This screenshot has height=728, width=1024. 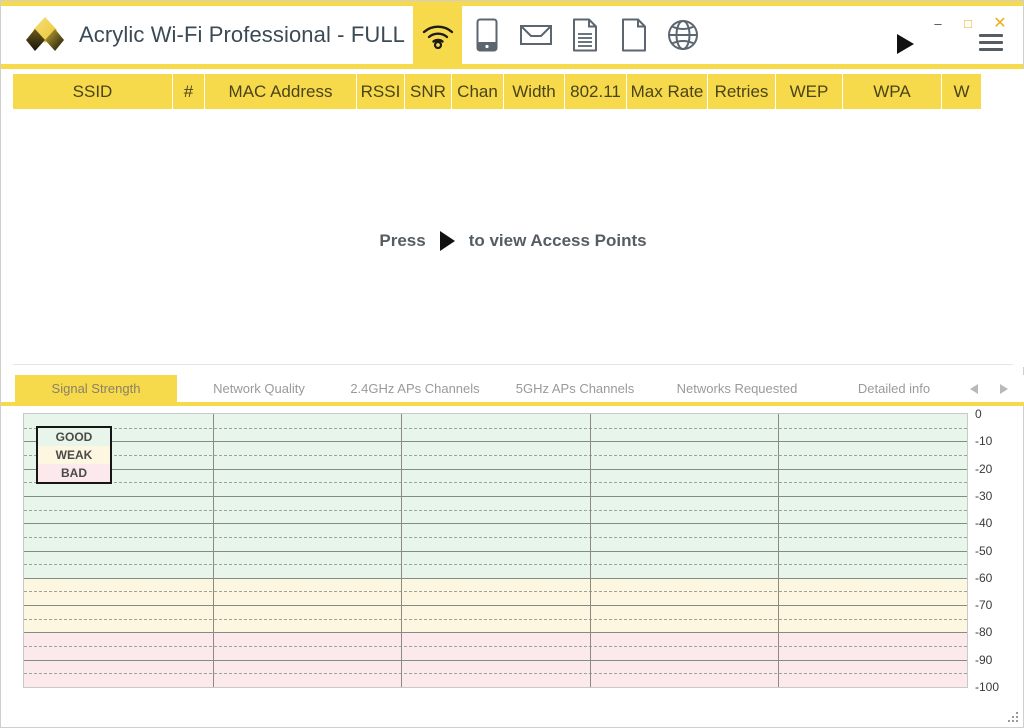 I want to click on column-label: Max Rate, so click(x=667, y=91).